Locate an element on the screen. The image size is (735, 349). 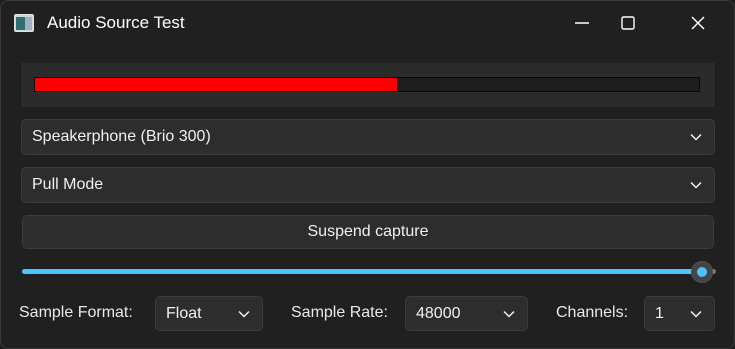
device-select-value: Speakerphone (Brio 300) is located at coordinates (121, 136).